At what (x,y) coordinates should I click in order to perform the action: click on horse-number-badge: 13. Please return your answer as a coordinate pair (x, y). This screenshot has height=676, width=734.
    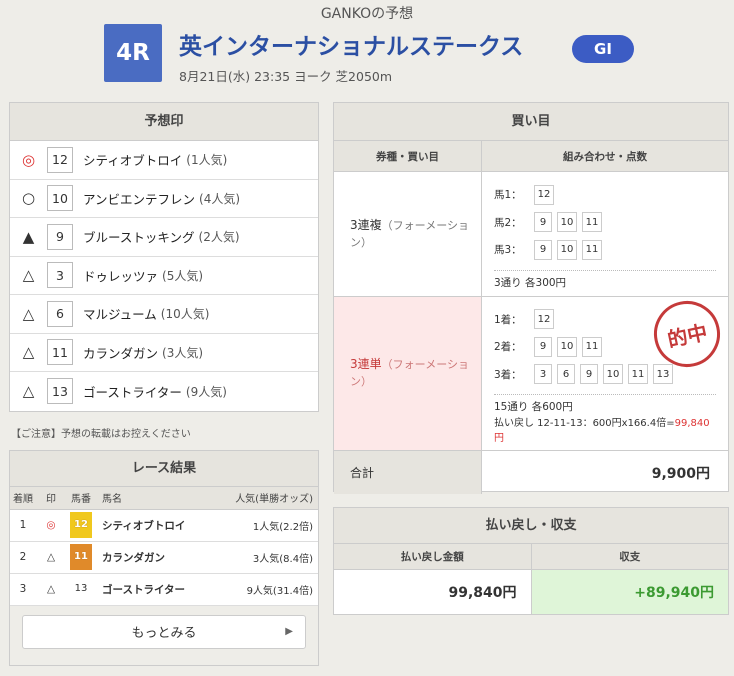
    Looking at the image, I should click on (81, 588).